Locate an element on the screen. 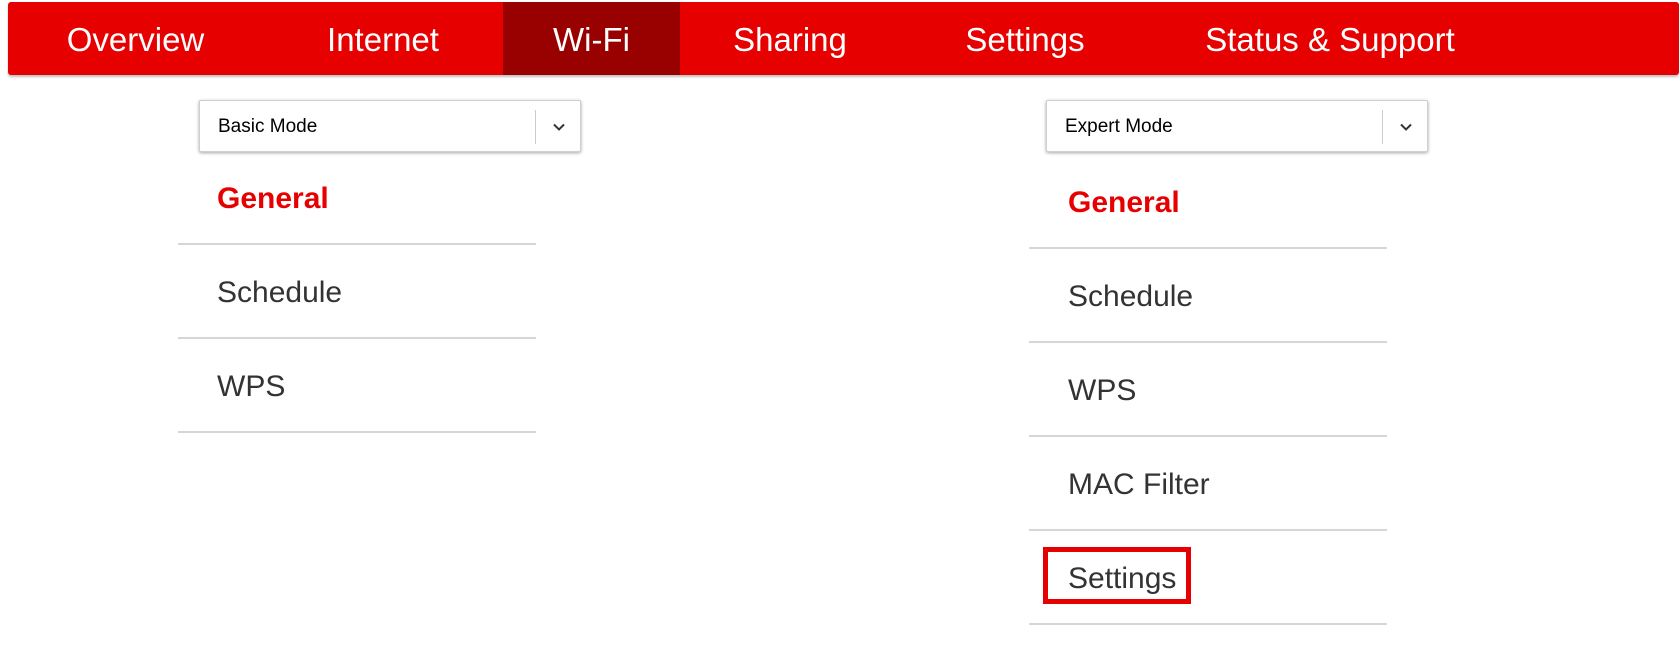  nav-tab-internet: Internet is located at coordinates (383, 38).